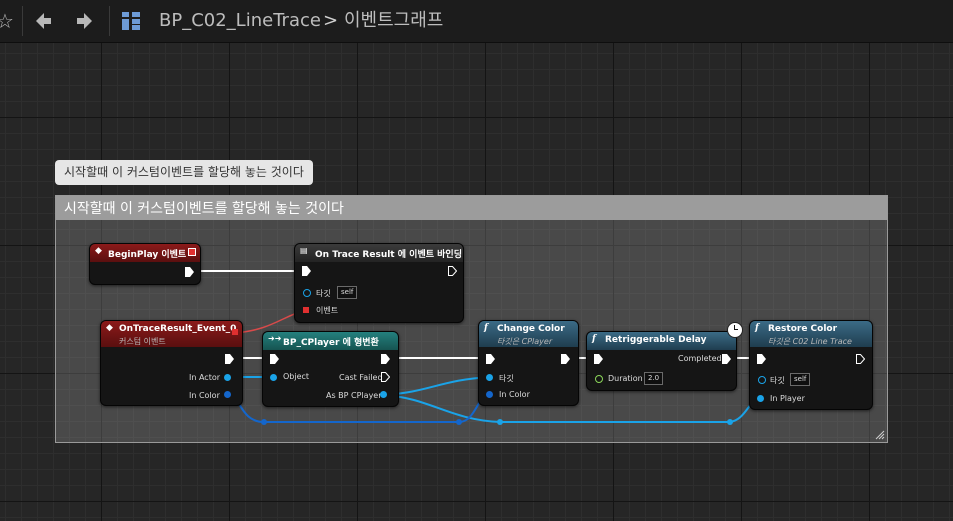 Image resolution: width=953 pixels, height=521 pixels. I want to click on as-player-pin, so click(383, 394).